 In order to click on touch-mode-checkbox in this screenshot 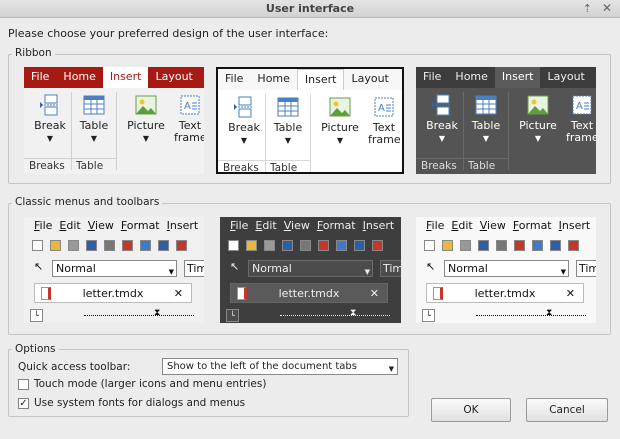, I will do `click(23, 384)`.